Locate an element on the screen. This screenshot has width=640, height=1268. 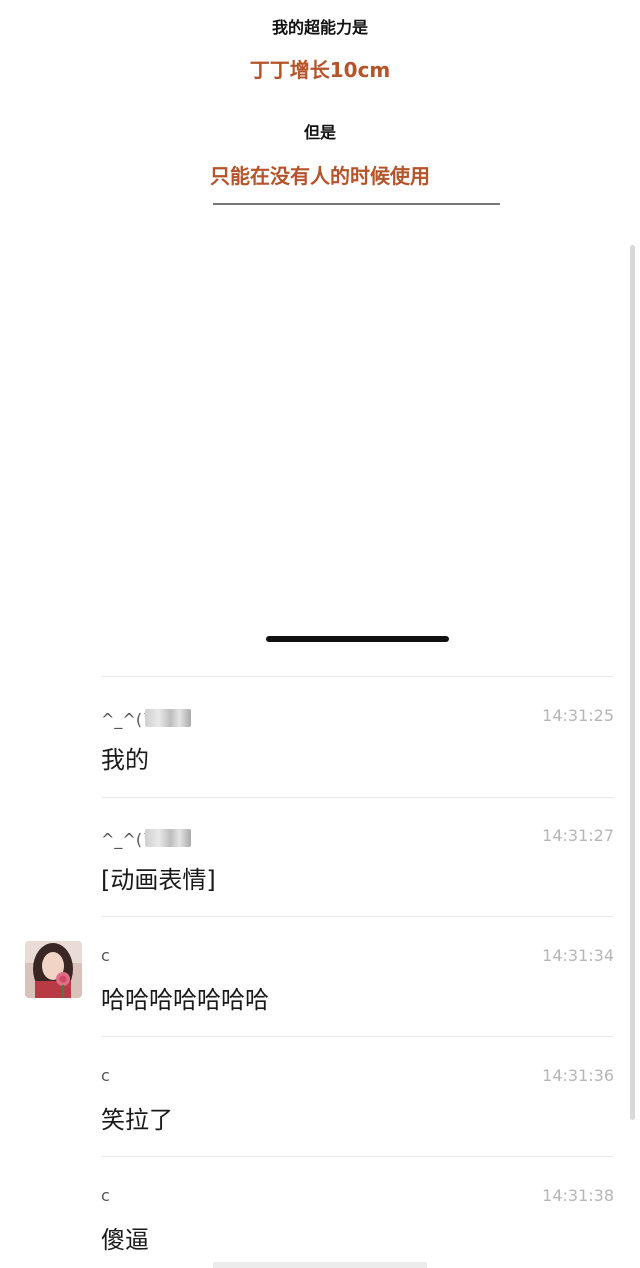
avatar-image is located at coordinates (53, 969).